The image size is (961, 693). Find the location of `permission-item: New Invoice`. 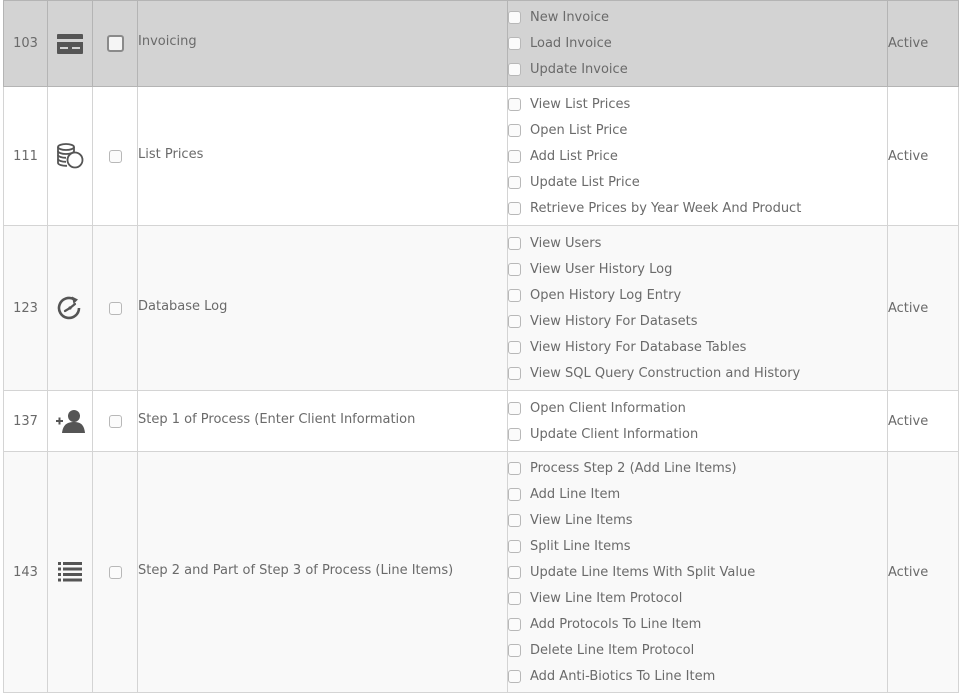

permission-item: New Invoice is located at coordinates (697, 18).